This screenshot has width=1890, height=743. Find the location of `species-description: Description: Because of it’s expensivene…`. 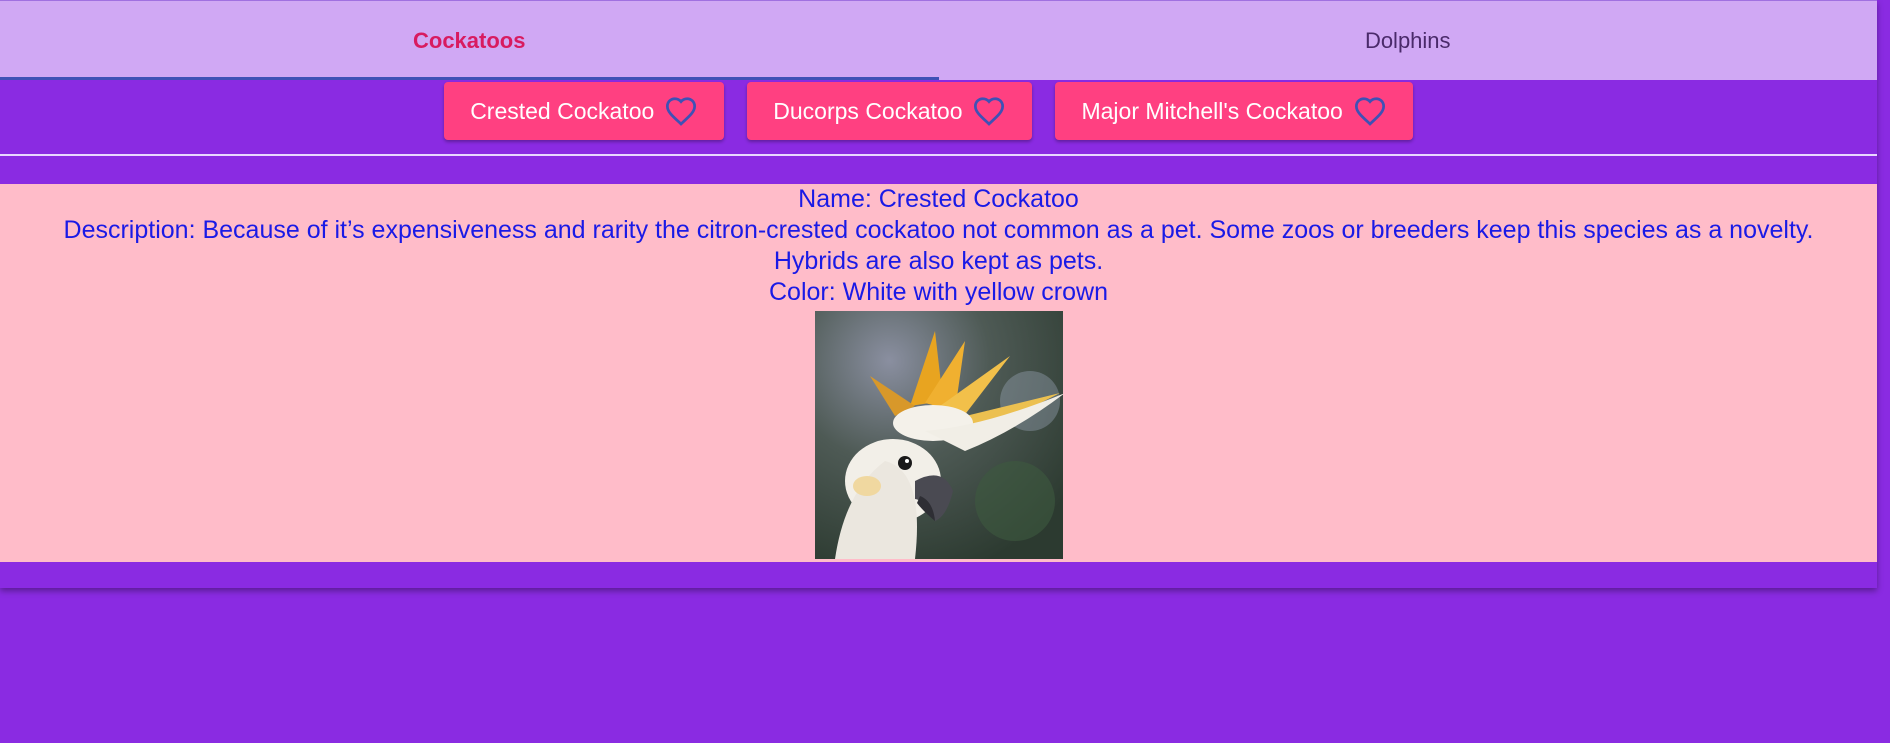

species-description: Description: Because of it’s expensivene… is located at coordinates (938, 230).